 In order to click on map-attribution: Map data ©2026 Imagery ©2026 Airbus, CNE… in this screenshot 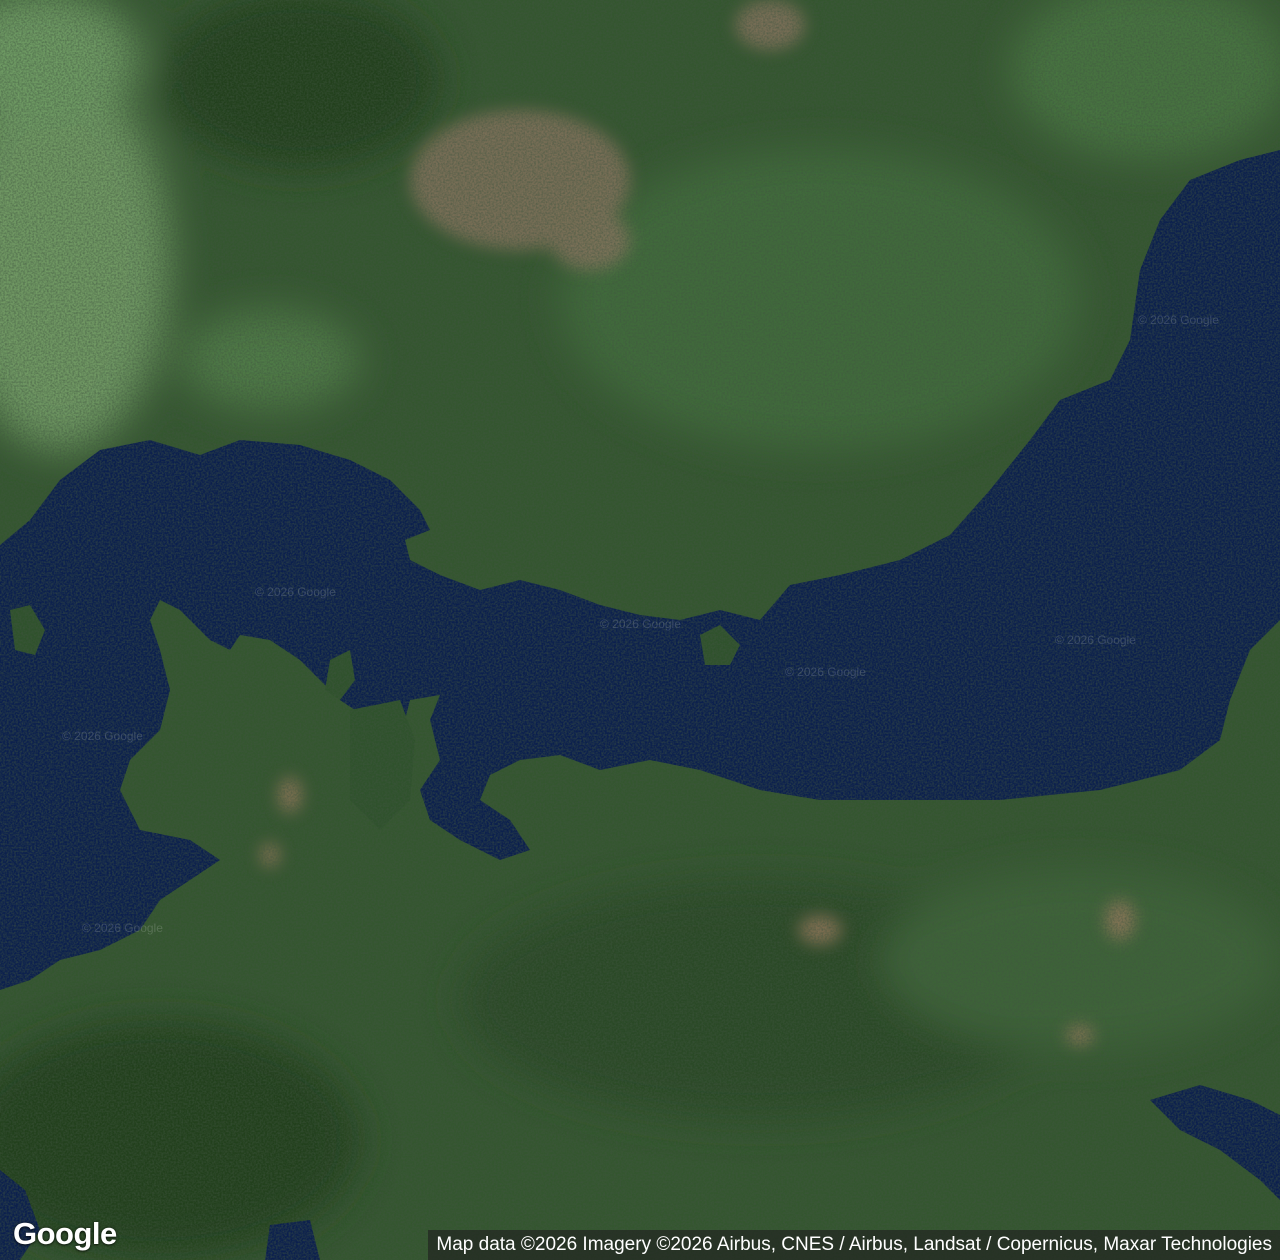, I will do `click(854, 1245)`.